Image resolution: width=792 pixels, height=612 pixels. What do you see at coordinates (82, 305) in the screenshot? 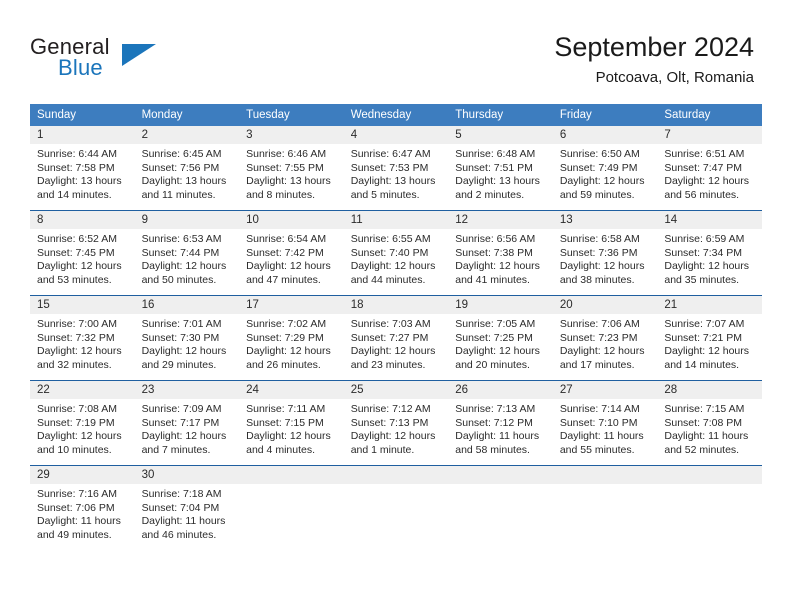
I see `day-number: 15` at bounding box center [82, 305].